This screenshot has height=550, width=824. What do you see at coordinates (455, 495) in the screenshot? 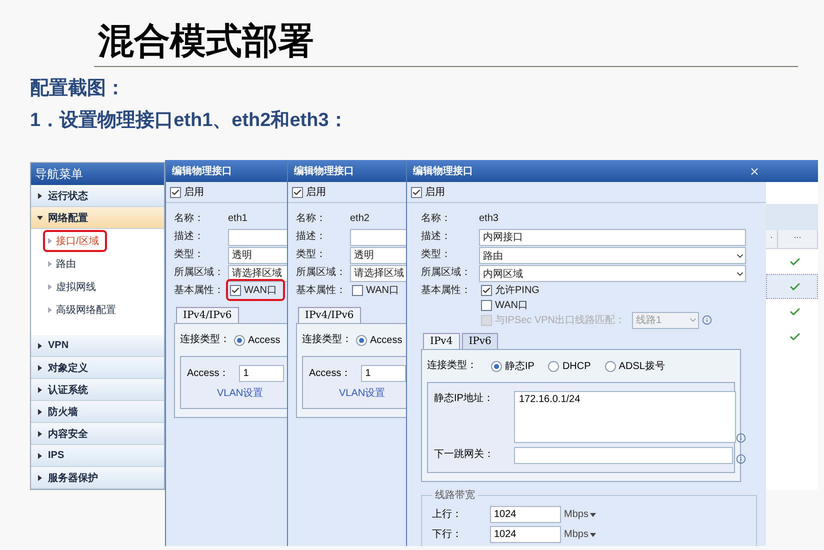
I see `group-legend: 线路带宽` at bounding box center [455, 495].